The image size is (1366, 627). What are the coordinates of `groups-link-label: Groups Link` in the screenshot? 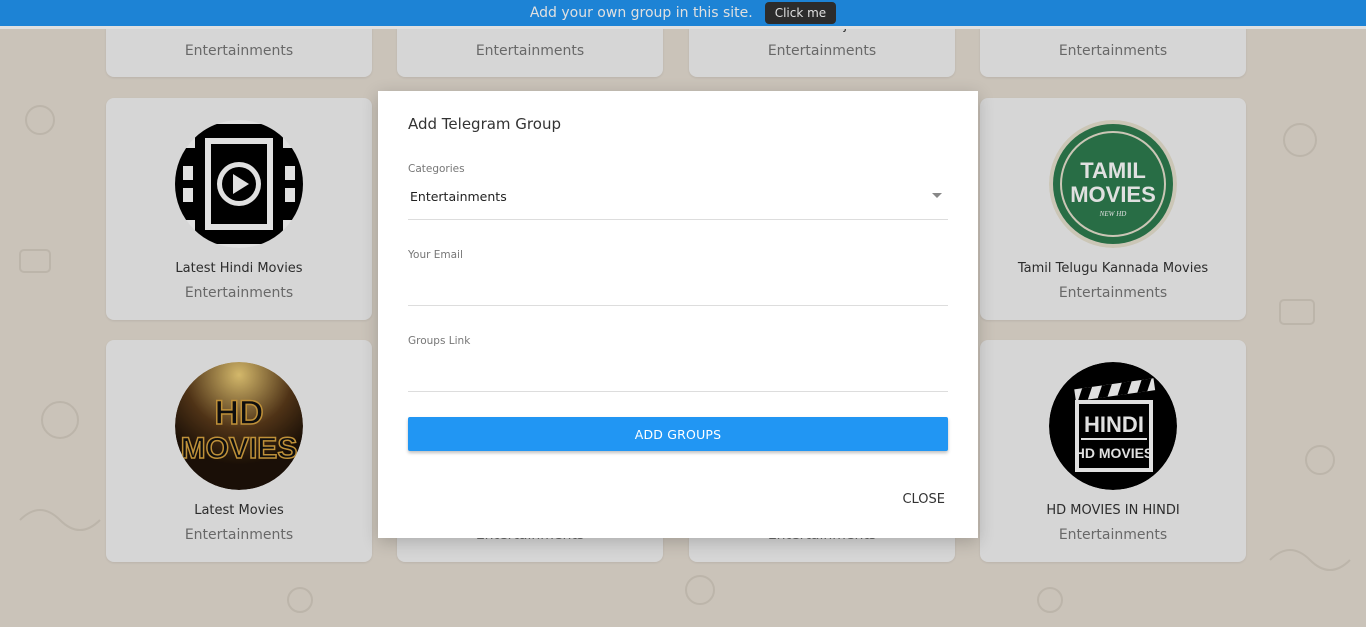 It's located at (439, 341).